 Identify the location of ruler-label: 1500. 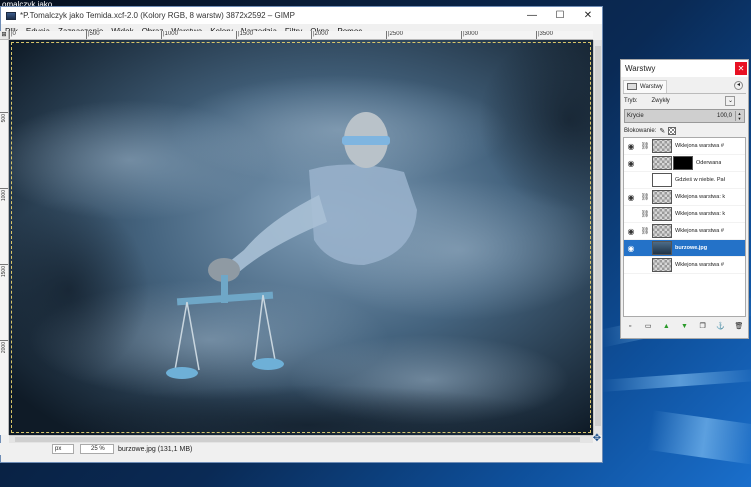
(4, 272).